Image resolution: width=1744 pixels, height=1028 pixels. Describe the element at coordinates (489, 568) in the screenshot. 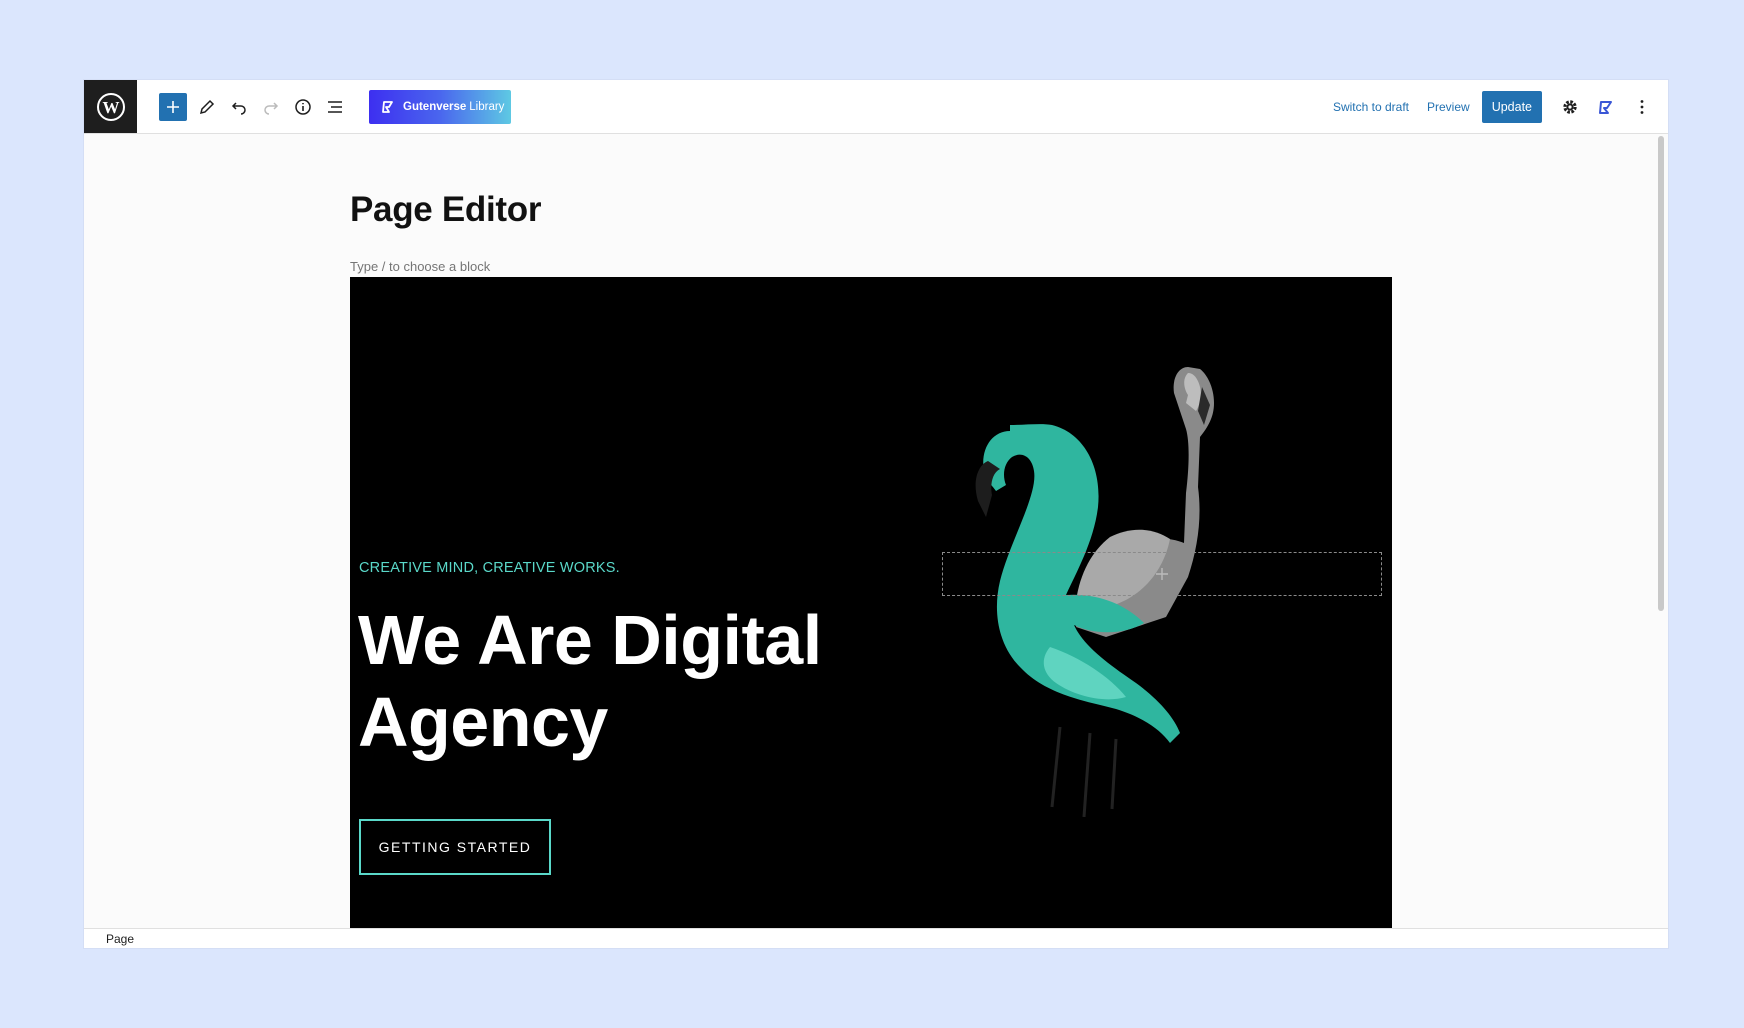

I see `hero-subtitle: CREATIVE MIND, CREATIVE WORKS.` at that location.